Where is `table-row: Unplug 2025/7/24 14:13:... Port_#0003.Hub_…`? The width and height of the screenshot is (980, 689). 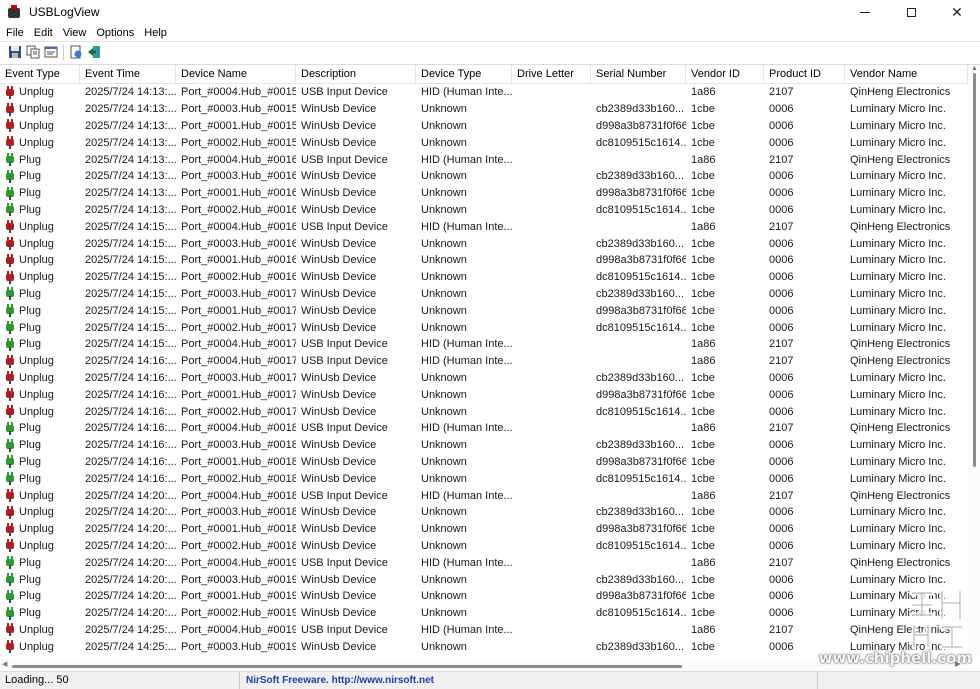
table-row: Unplug 2025/7/24 14:13:... Port_#0003.Hub_… is located at coordinates (484, 109).